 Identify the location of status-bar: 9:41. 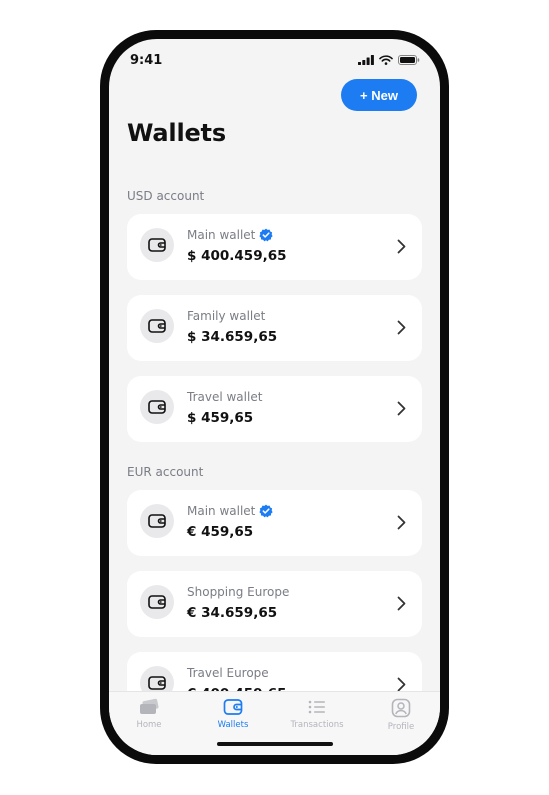
(274, 57).